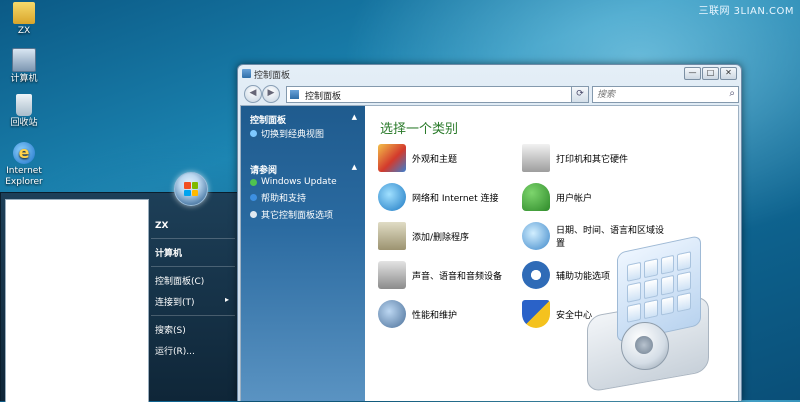 This screenshot has width=800, height=402. I want to click on network-icon, so click(392, 197).